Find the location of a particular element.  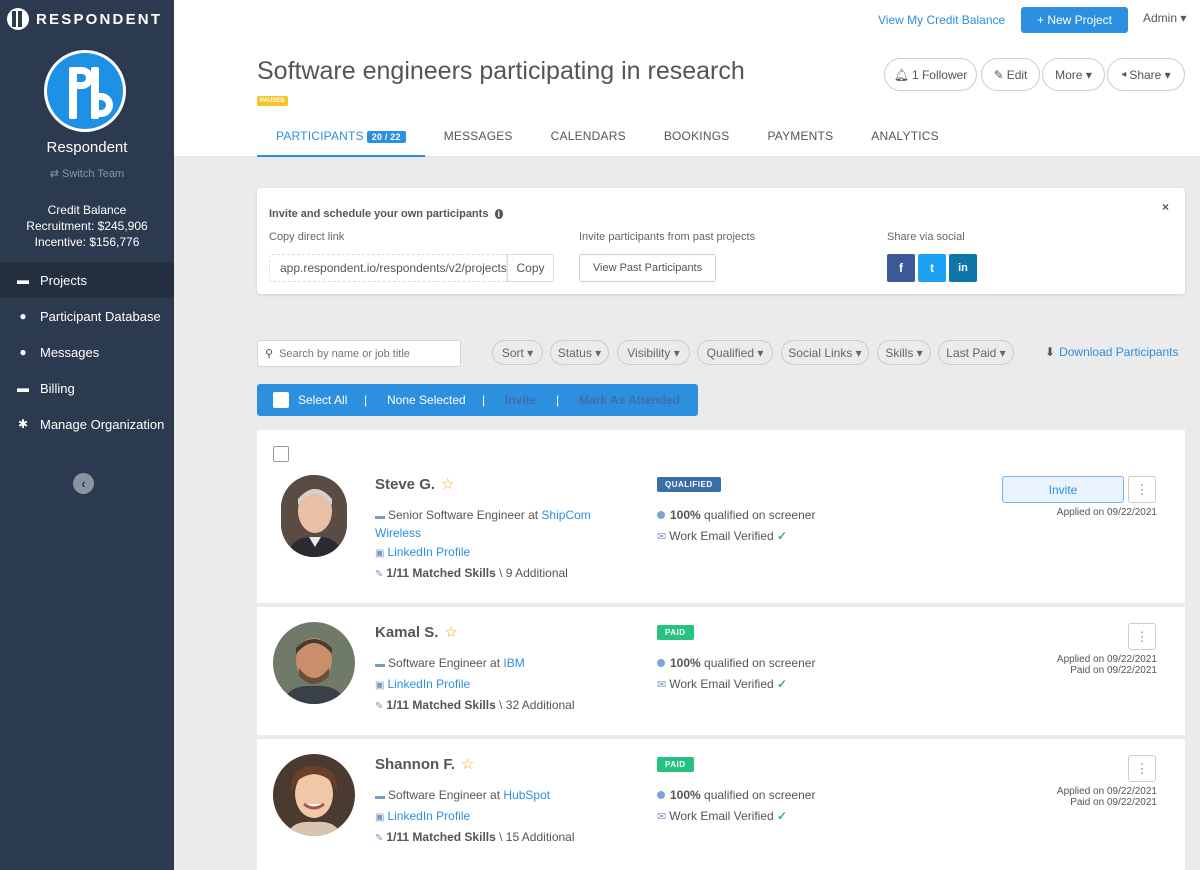

email-verified-text: Work Email Verified is located at coordinates (721, 816).